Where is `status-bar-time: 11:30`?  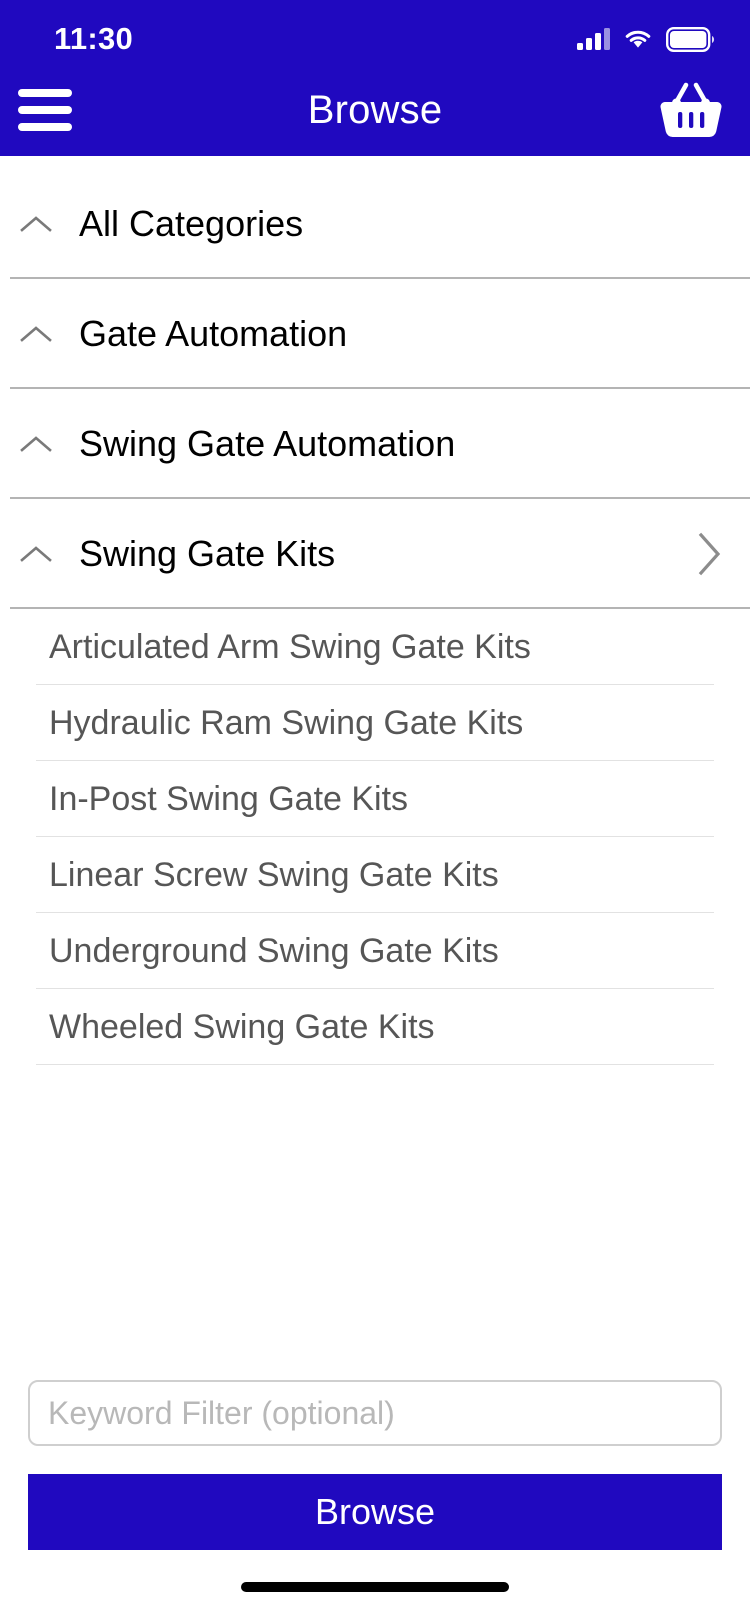
status-bar-time: 11:30 is located at coordinates (94, 38).